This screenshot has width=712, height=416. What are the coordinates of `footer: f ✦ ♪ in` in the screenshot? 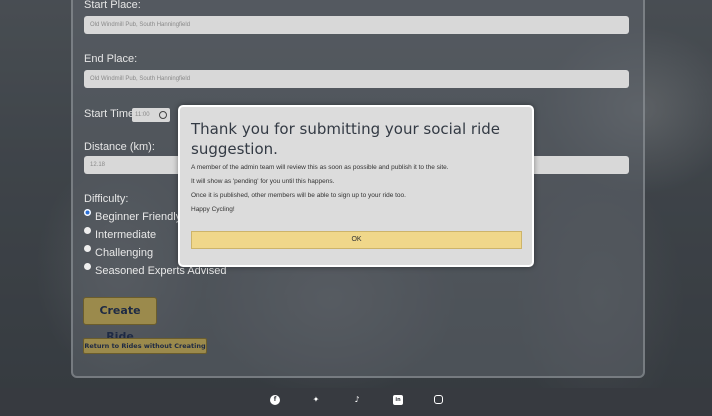 It's located at (356, 402).